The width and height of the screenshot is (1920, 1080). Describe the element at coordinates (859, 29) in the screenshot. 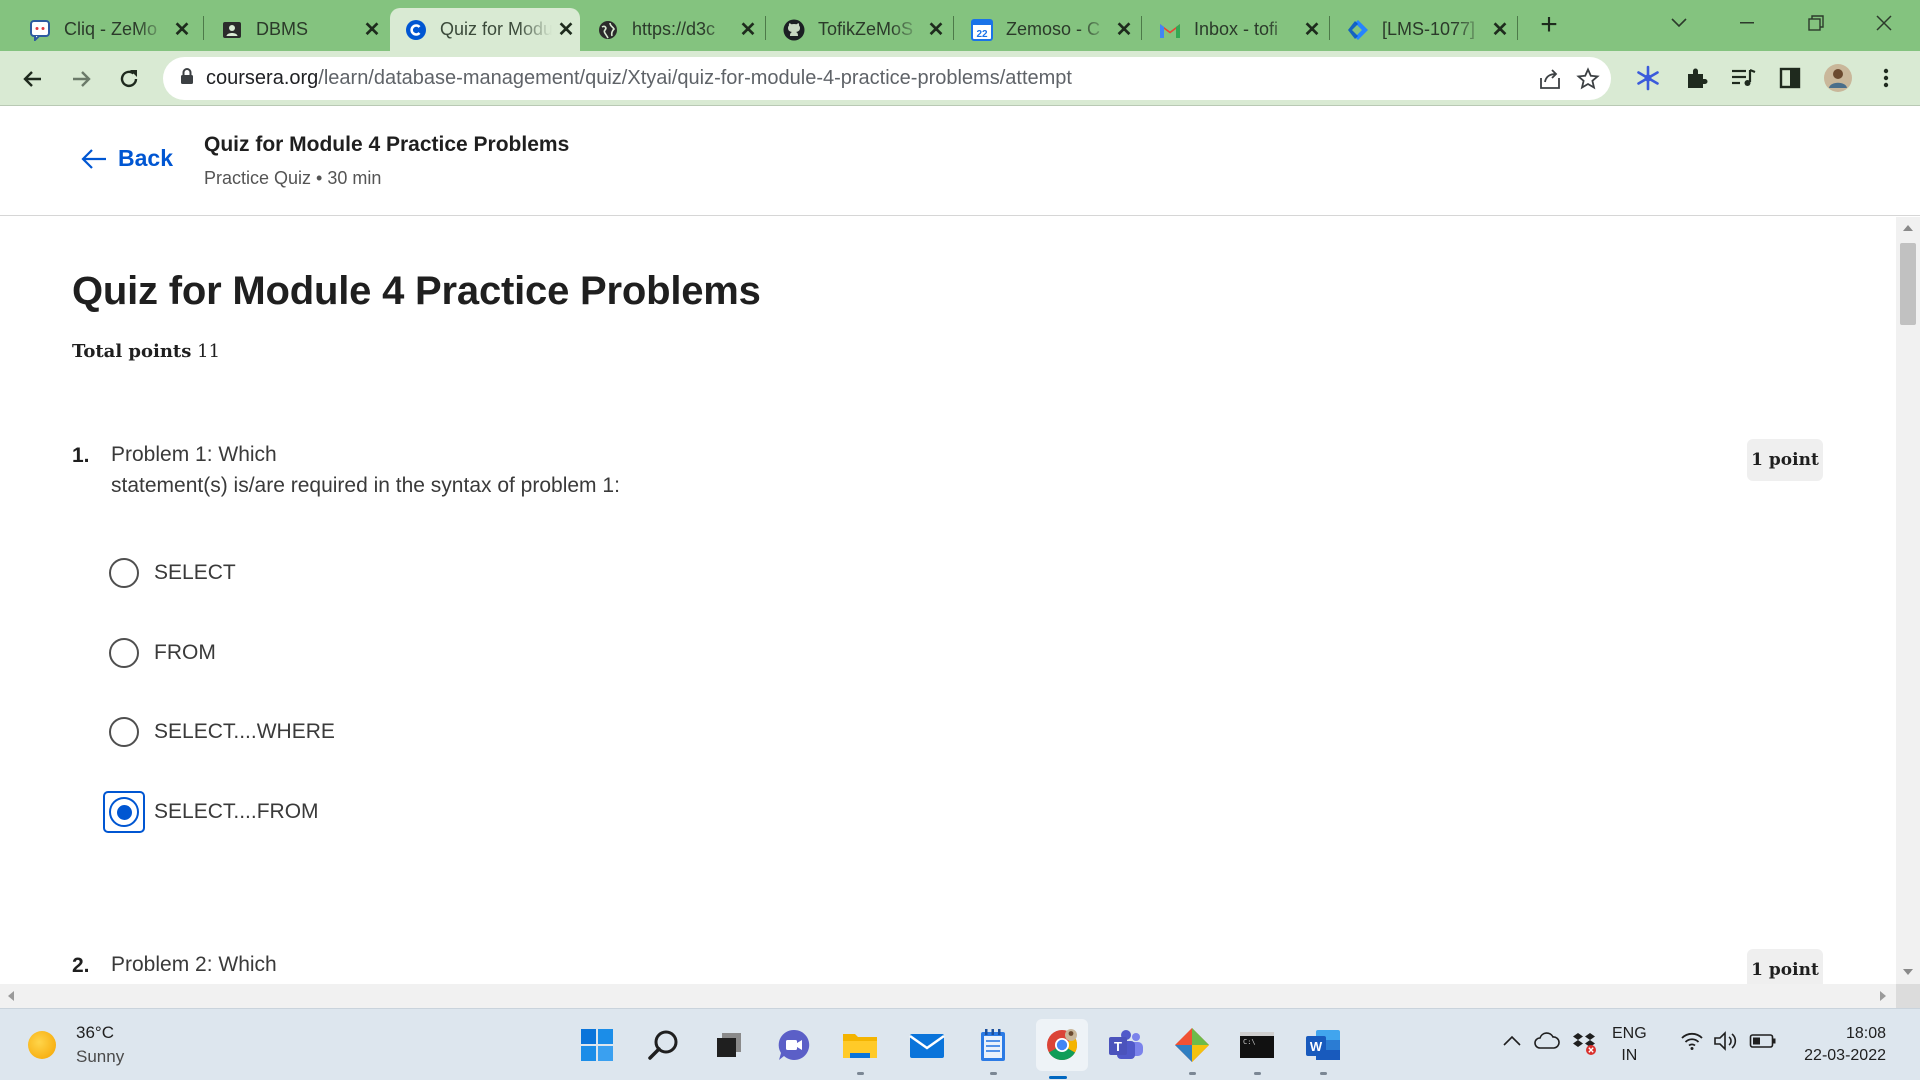

I see `tab-github: TofikZeMoS ✕` at that location.